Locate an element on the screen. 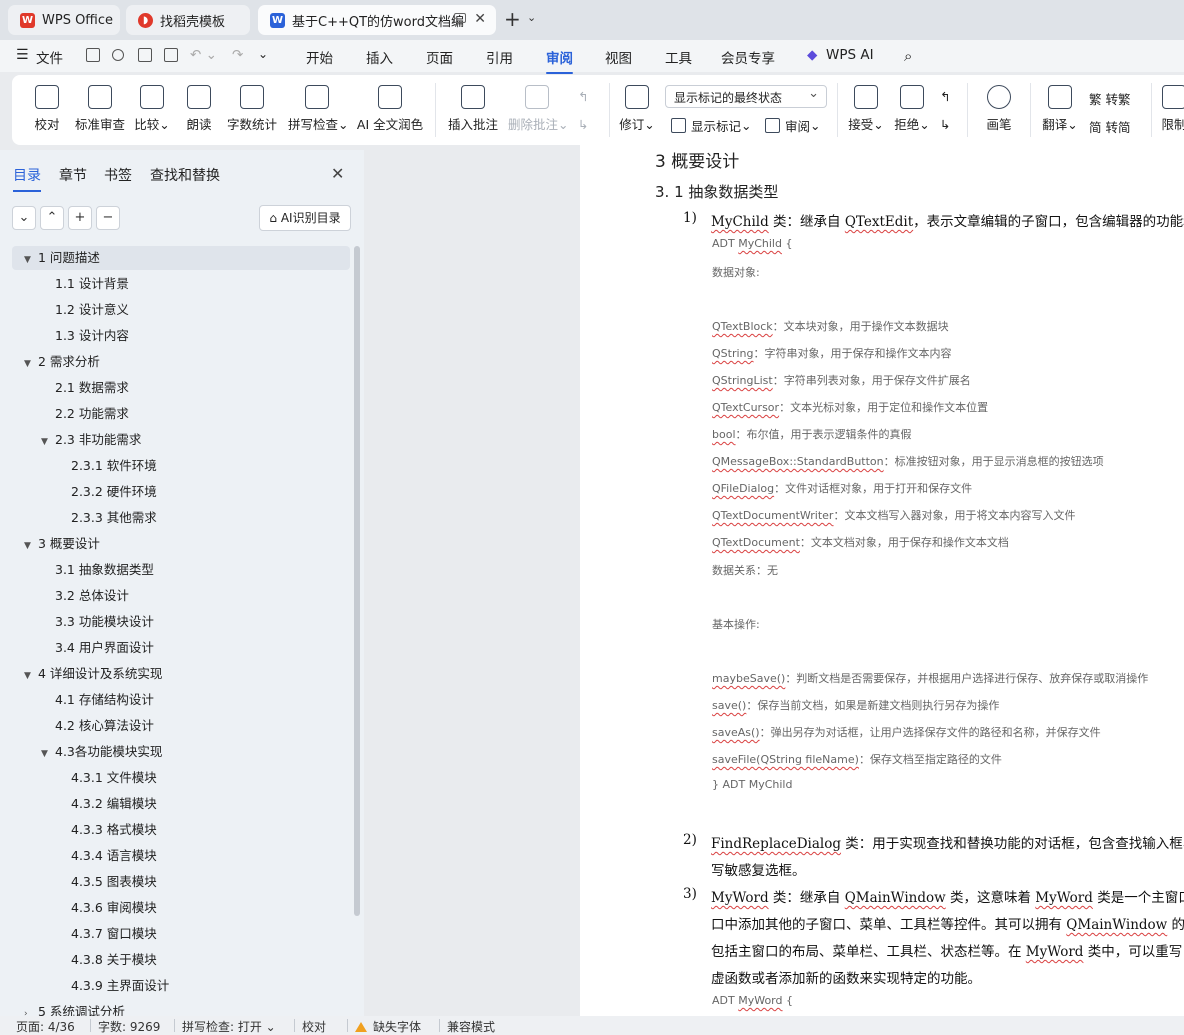 Image resolution: width=1184 pixels, height=1035 pixels. insert-comment-button: 插入批注 is located at coordinates (473, 110).